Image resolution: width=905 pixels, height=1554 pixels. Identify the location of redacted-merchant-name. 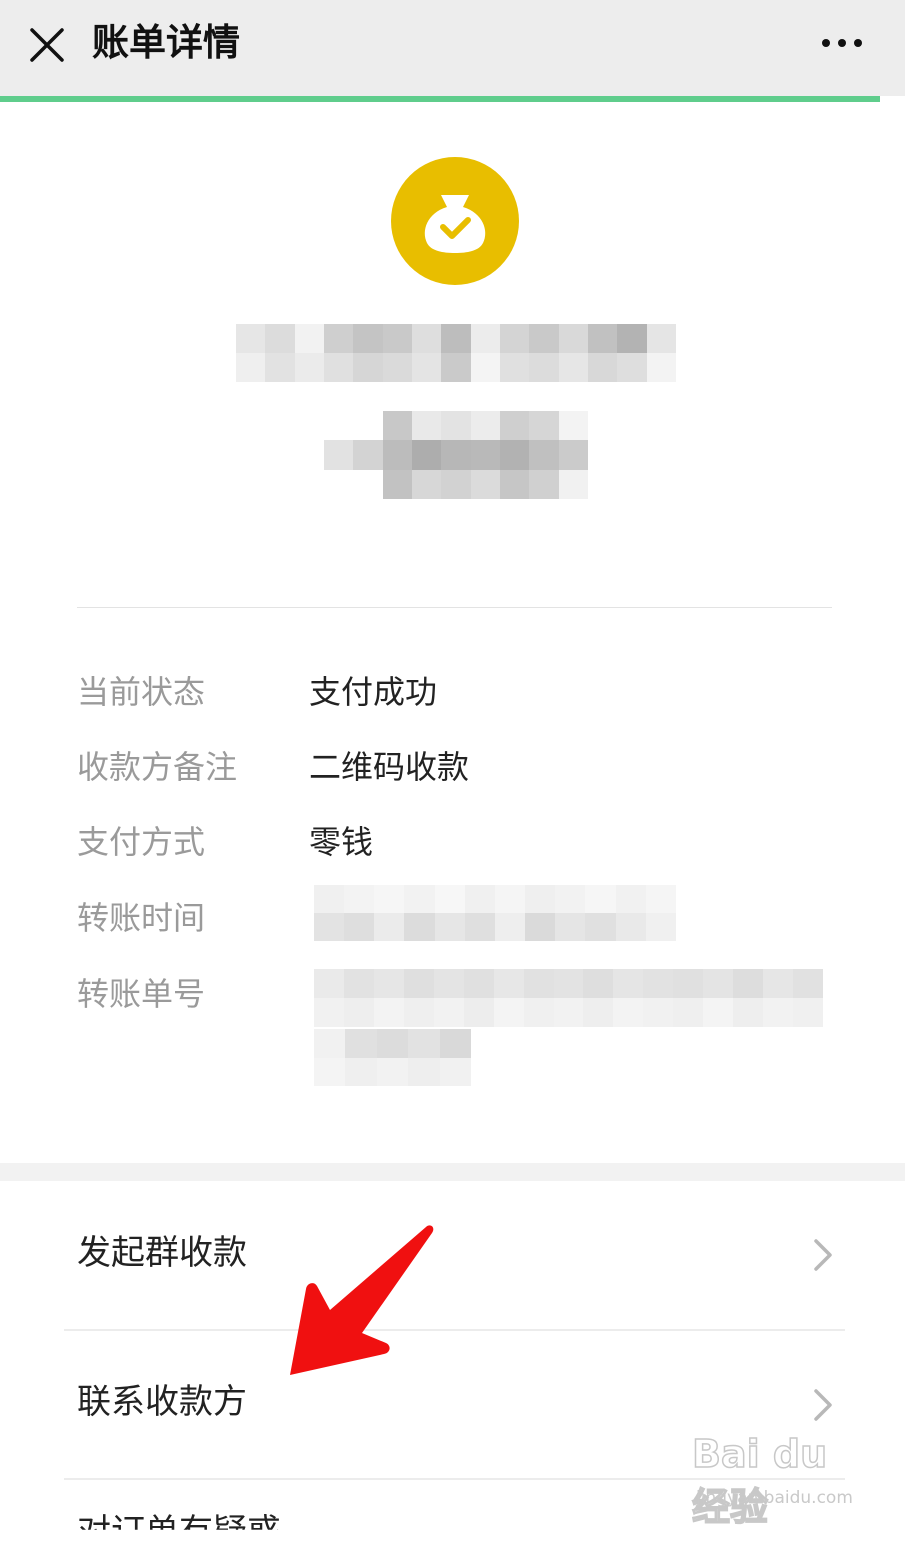
(456, 353).